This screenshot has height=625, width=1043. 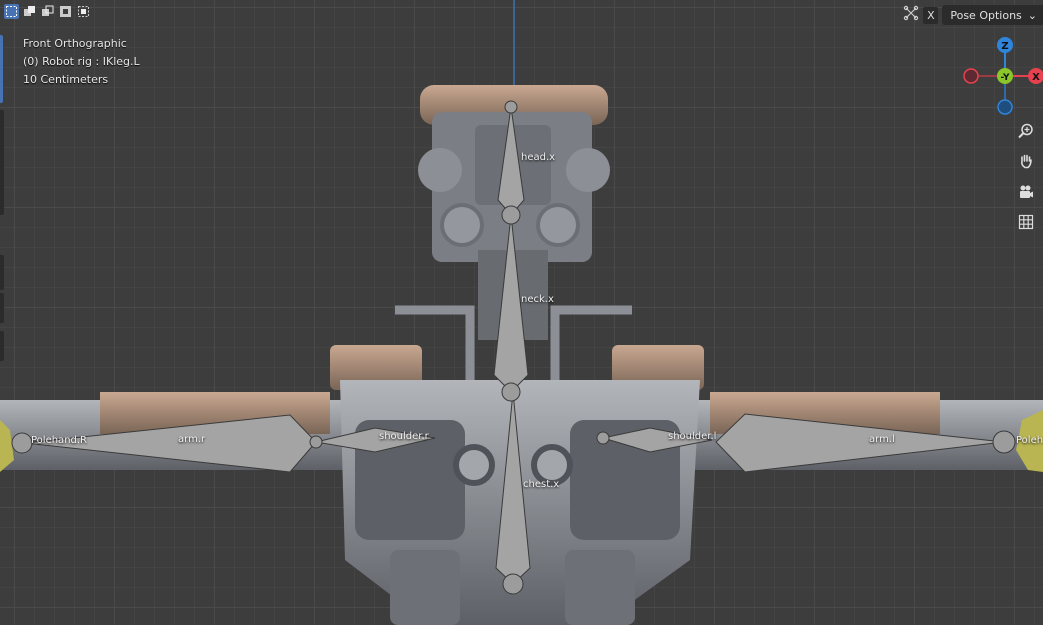 I want to click on bone-label-arm-r: arm.r, so click(x=192, y=439).